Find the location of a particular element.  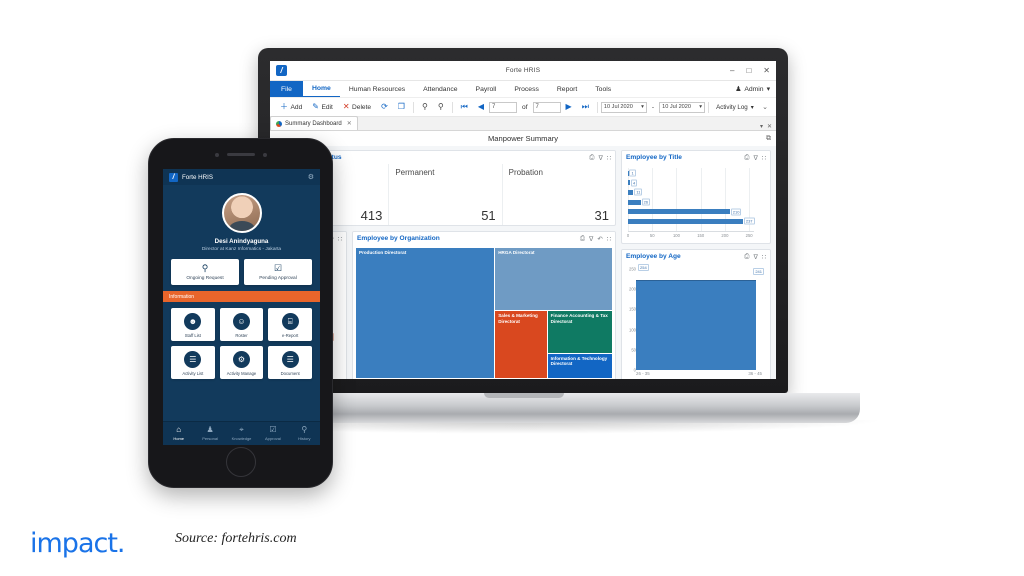

panel-body: 1 4 11 26 210 237 0 50 100 150 200 250 is located at coordinates (696, 203).